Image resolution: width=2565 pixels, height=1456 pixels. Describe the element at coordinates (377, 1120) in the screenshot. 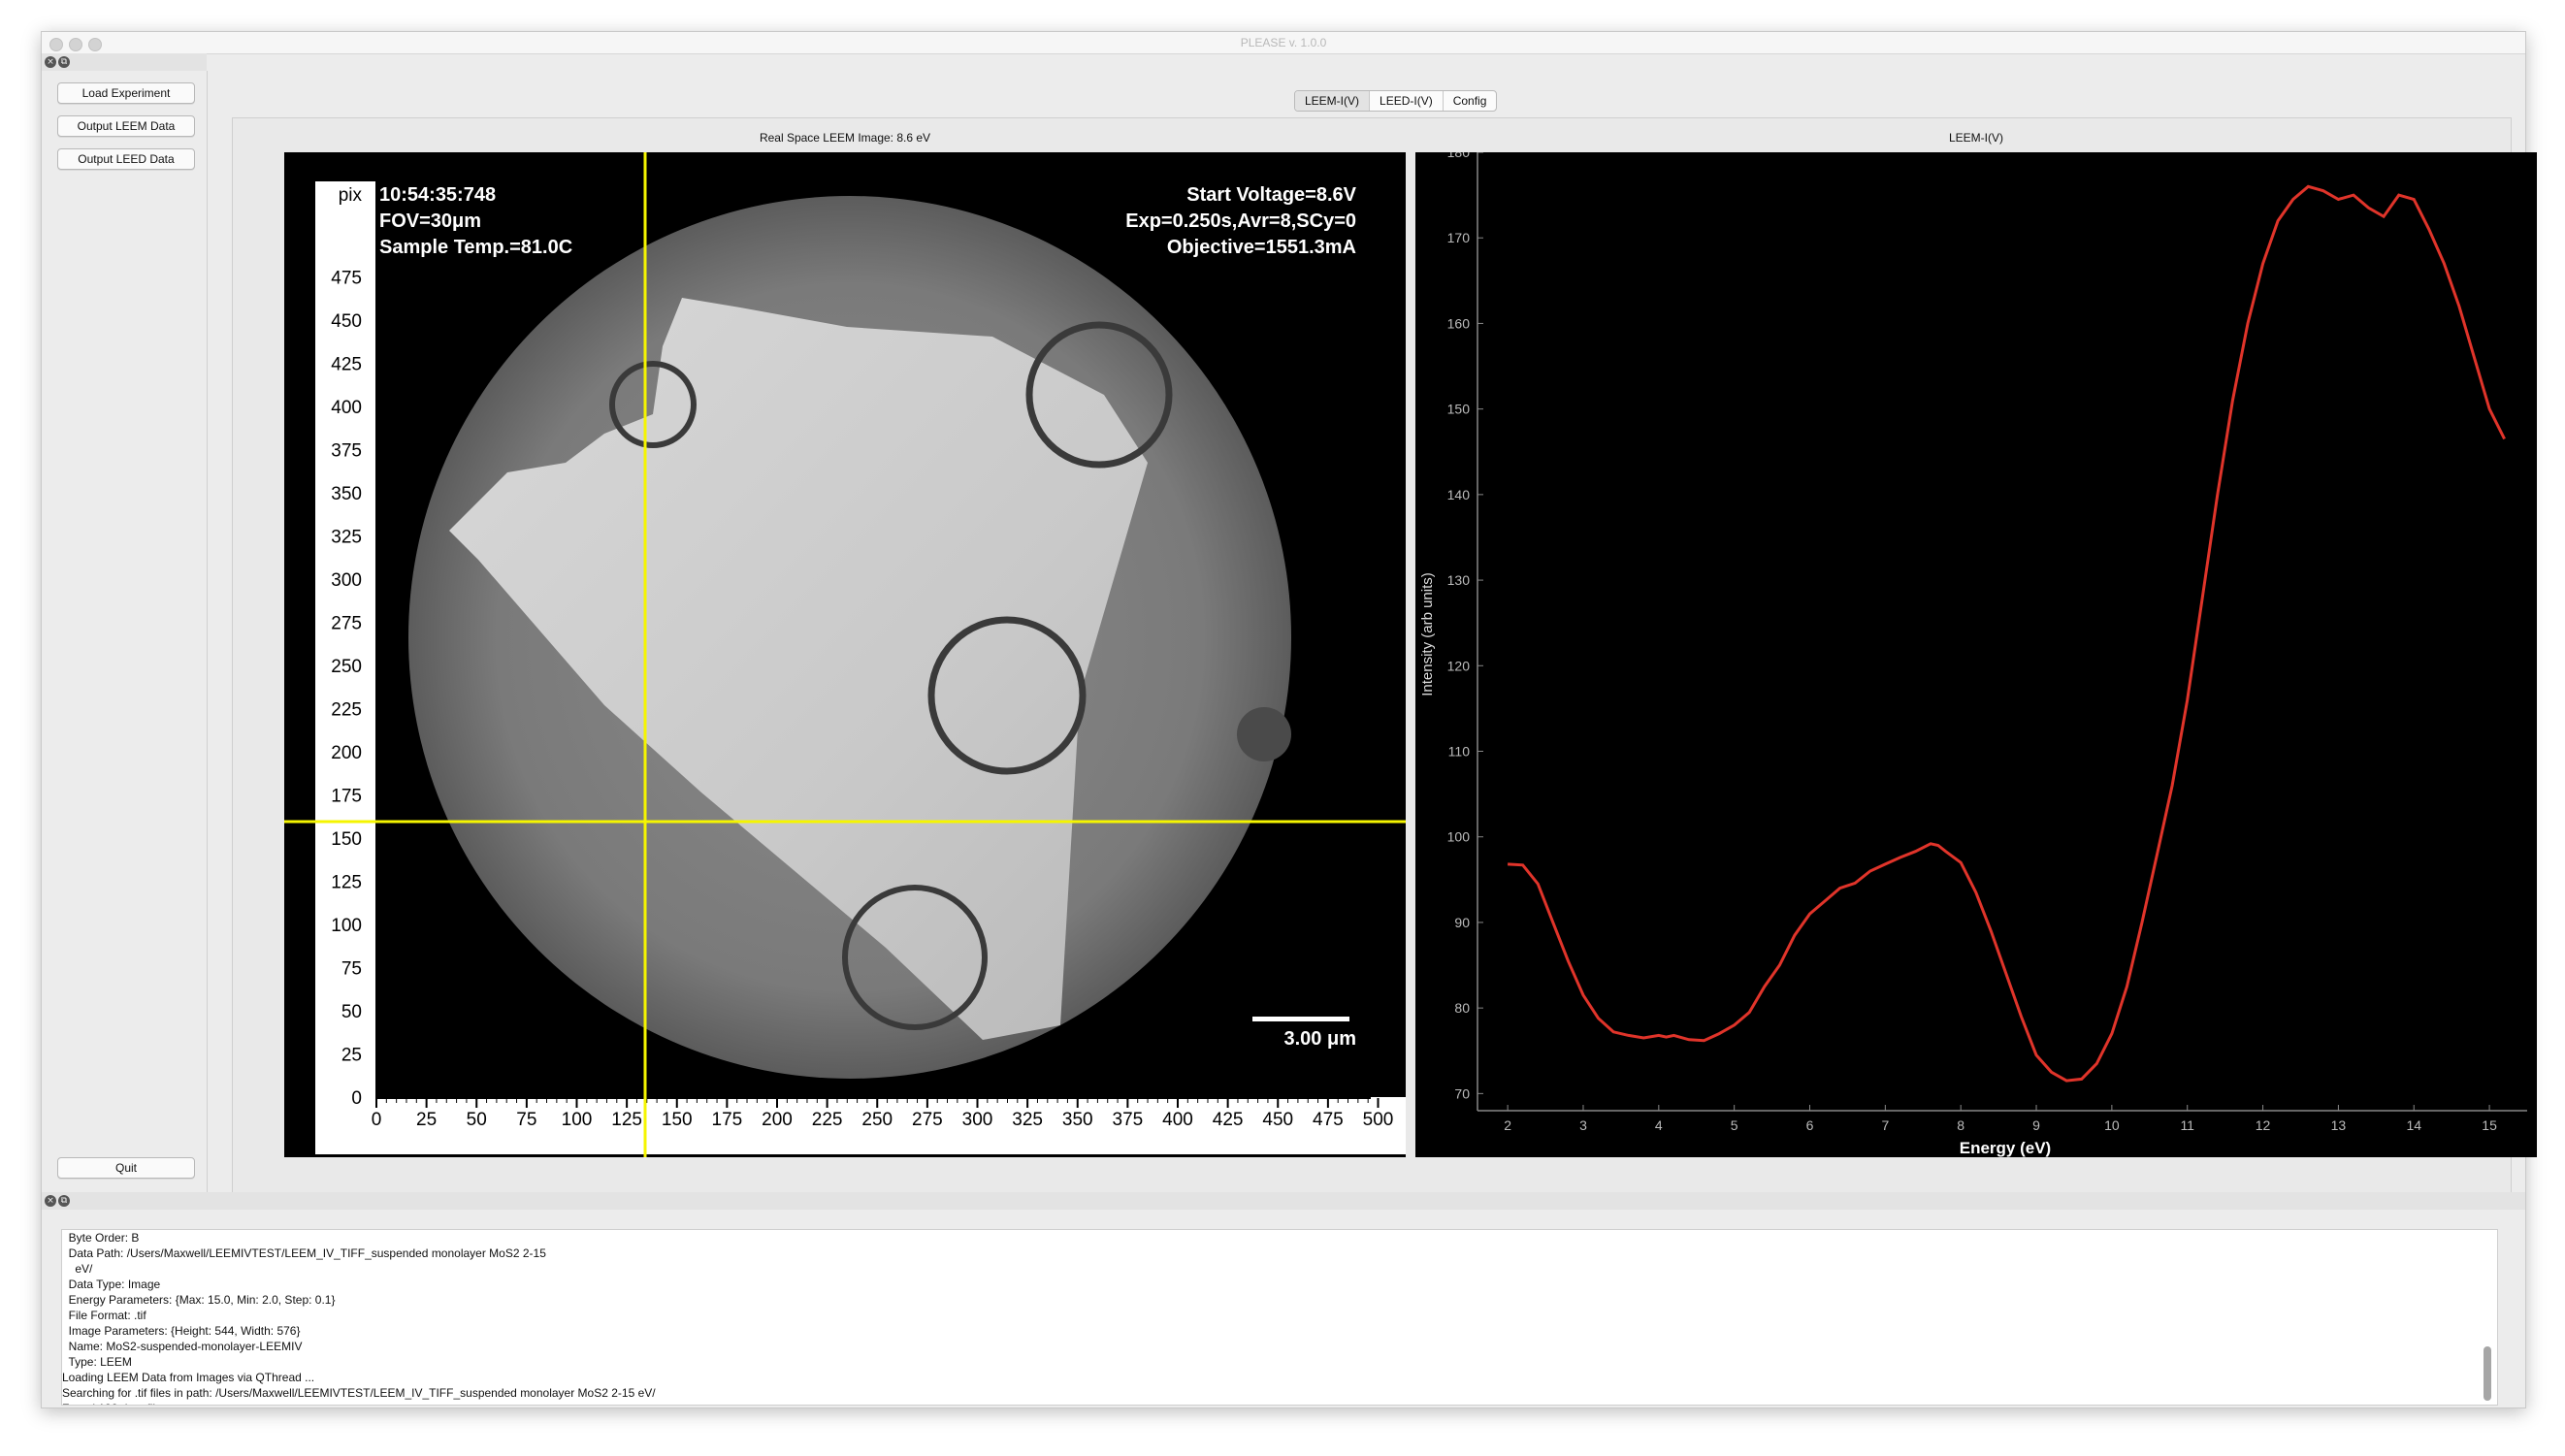

I see `image-x-tick-label: 0` at that location.